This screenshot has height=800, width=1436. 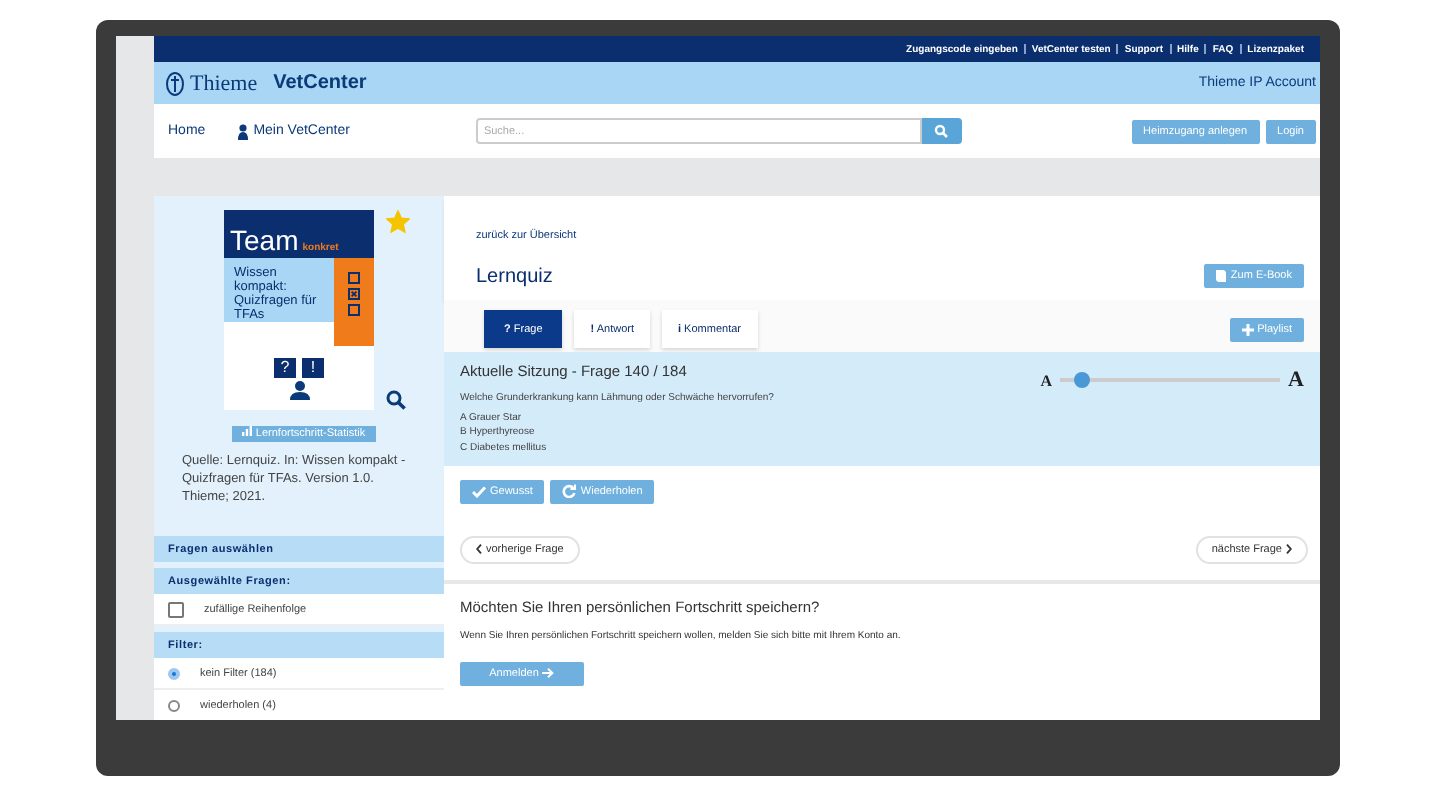 I want to click on site-name: VetCenter, so click(x=320, y=83).